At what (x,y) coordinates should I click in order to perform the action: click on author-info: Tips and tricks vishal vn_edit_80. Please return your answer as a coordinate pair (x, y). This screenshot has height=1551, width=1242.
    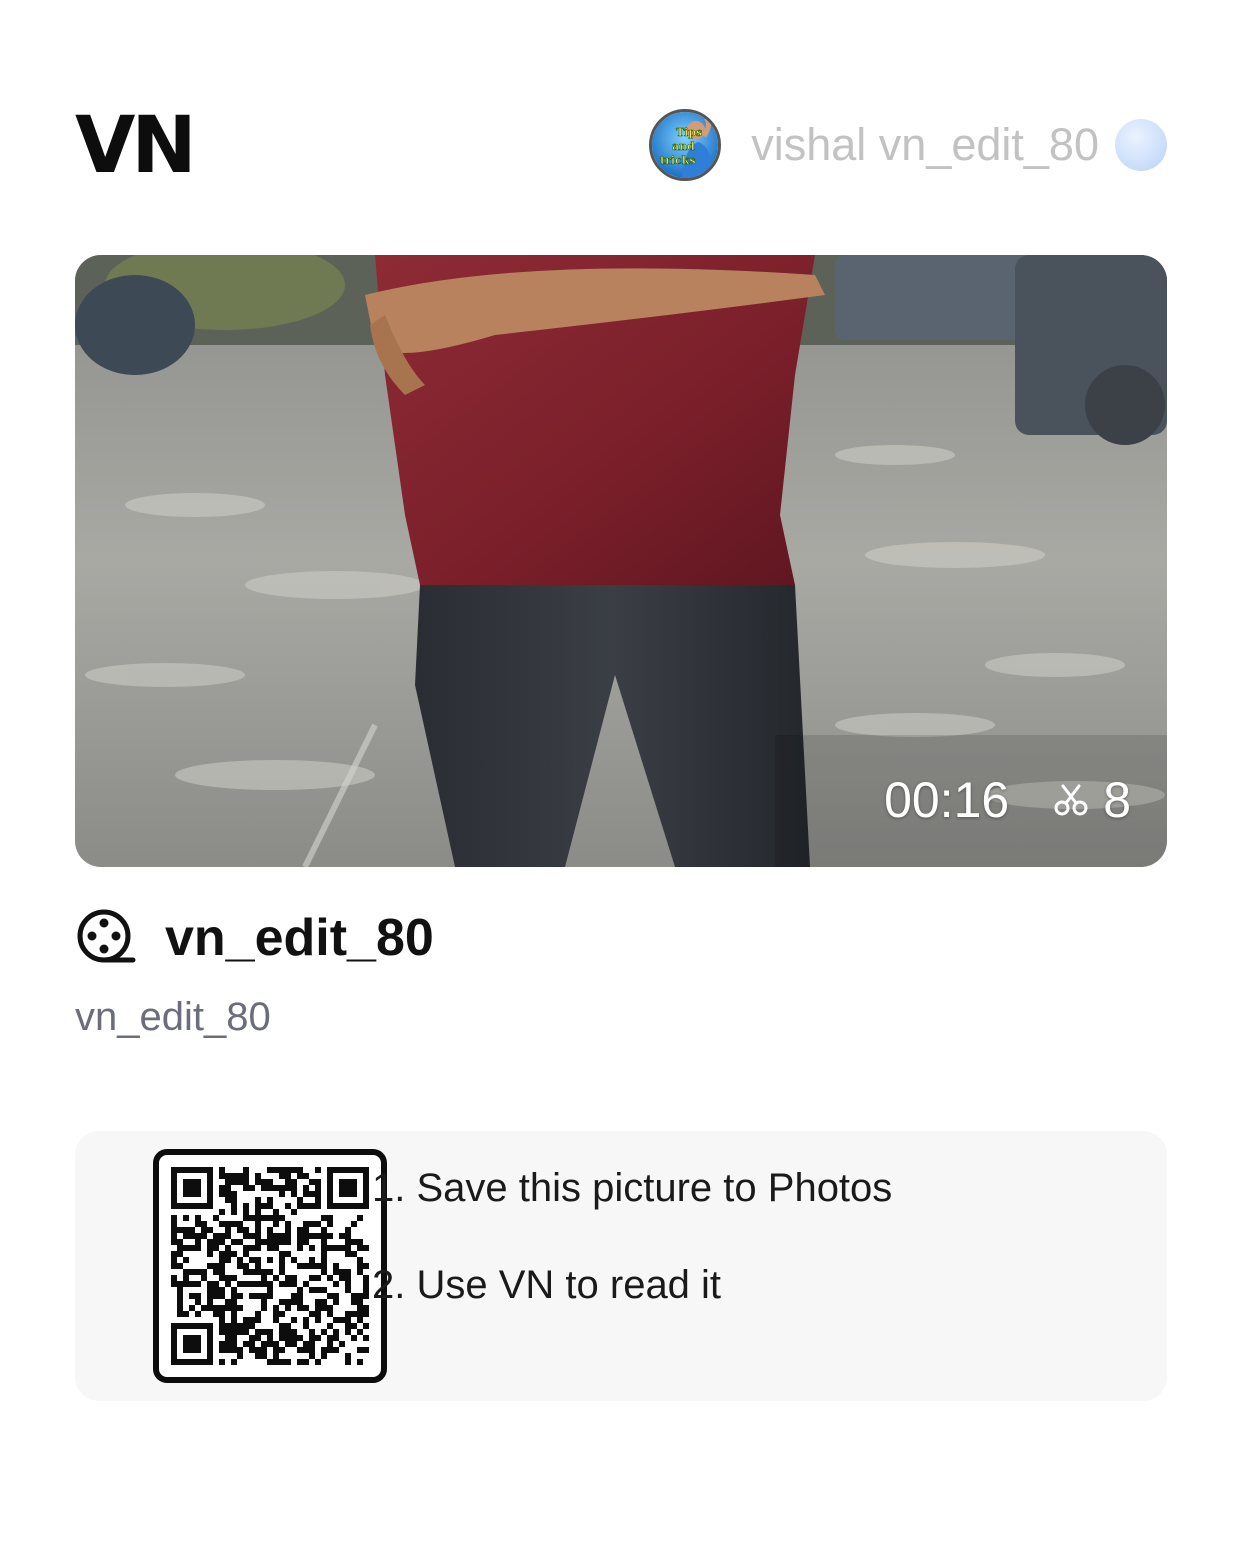
    Looking at the image, I should click on (908, 145).